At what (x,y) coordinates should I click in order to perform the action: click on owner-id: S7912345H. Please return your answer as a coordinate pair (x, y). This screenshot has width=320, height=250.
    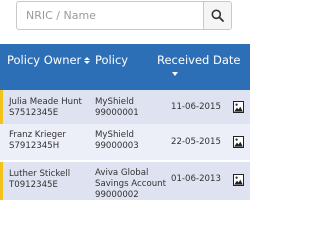
    Looking at the image, I should click on (34, 146).